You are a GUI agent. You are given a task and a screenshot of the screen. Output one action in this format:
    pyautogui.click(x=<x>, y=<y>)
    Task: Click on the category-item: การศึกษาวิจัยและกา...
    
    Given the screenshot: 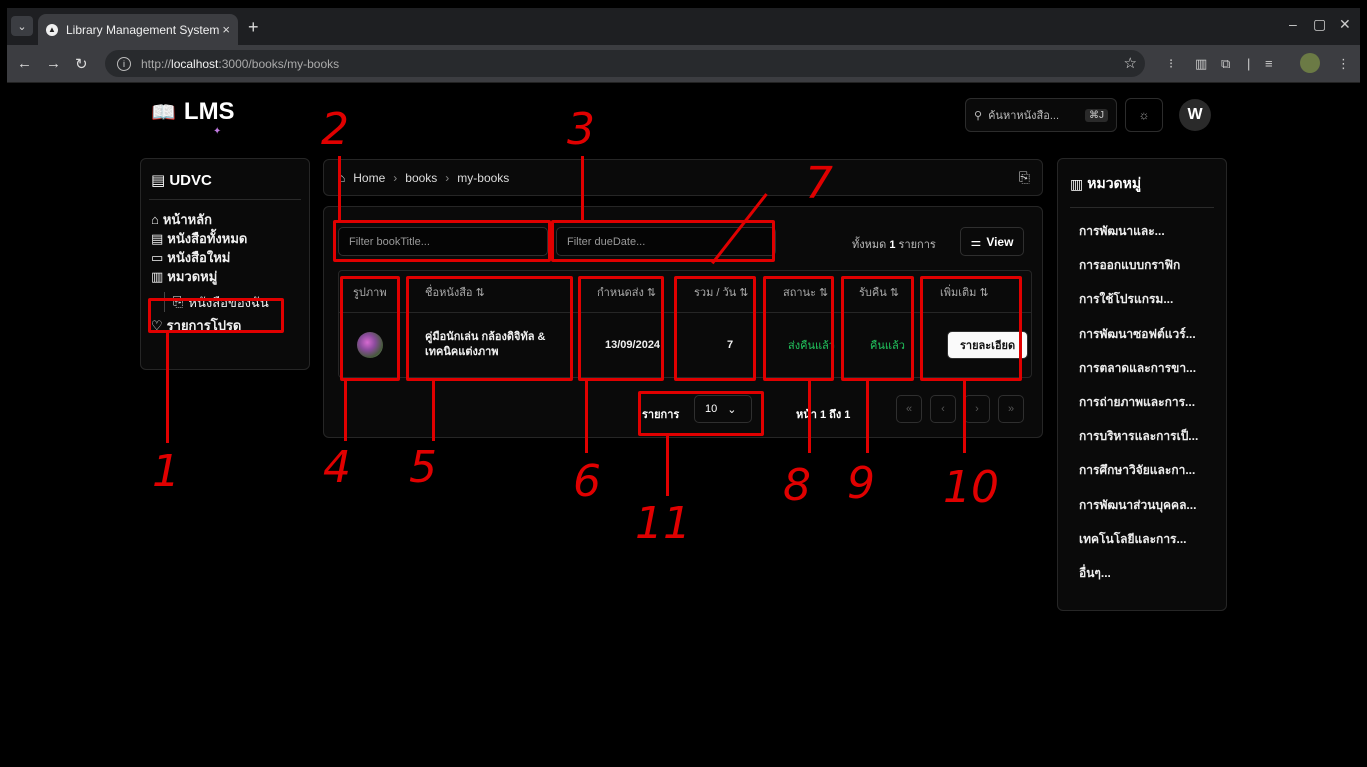 What is the action you would take?
    pyautogui.click(x=1142, y=478)
    